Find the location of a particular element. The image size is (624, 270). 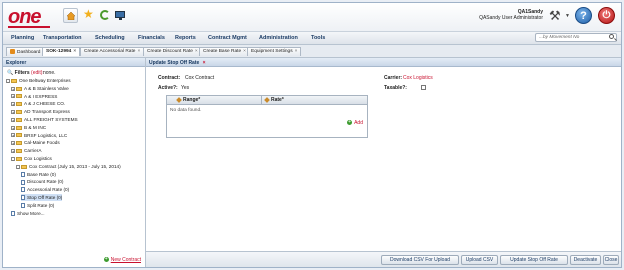

monitor-icon is located at coordinates (120, 15).